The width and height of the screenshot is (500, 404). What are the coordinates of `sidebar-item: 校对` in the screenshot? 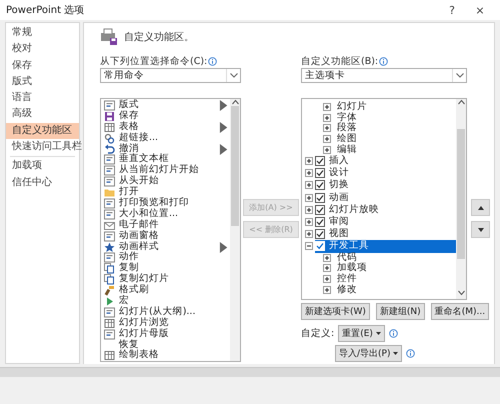 It's located at (42, 49).